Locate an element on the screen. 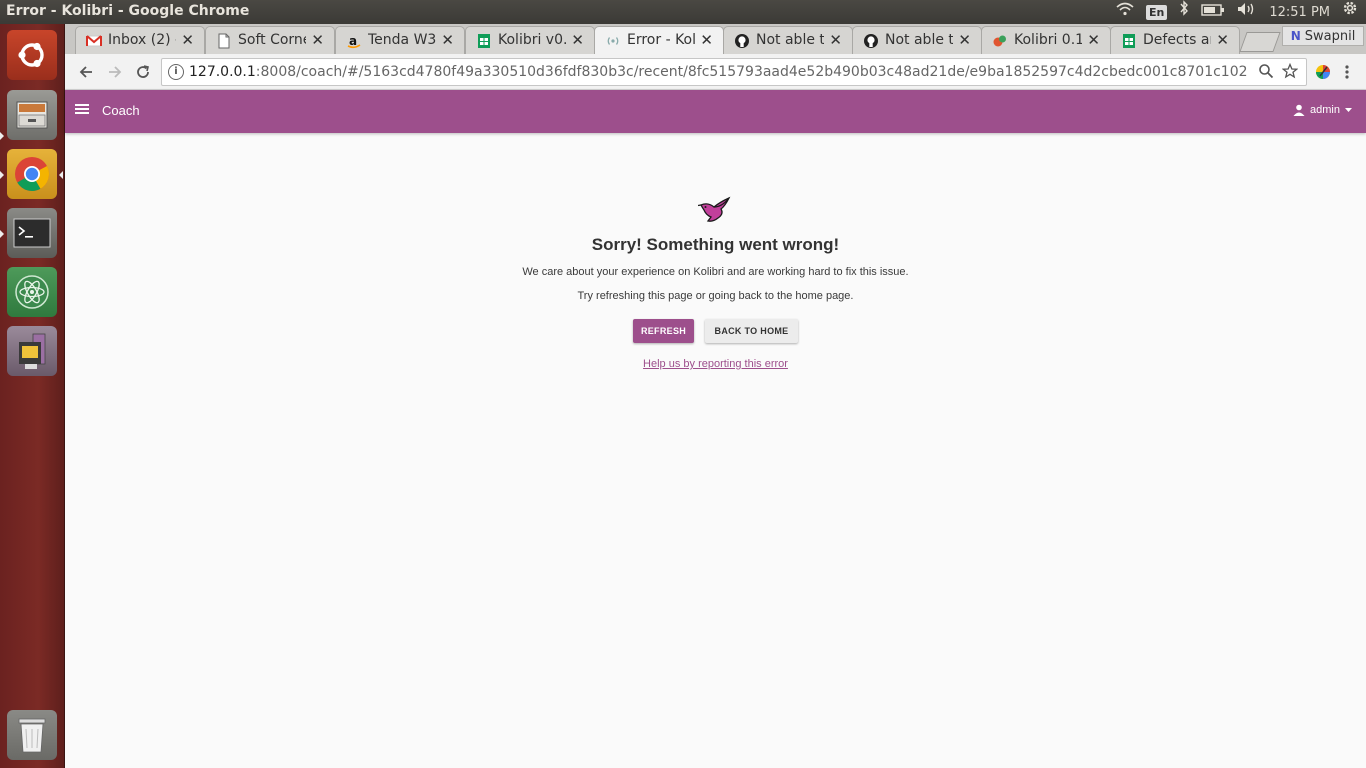 Image resolution: width=1366 pixels, height=768 pixels. new-tab-button is located at coordinates (1260, 42).